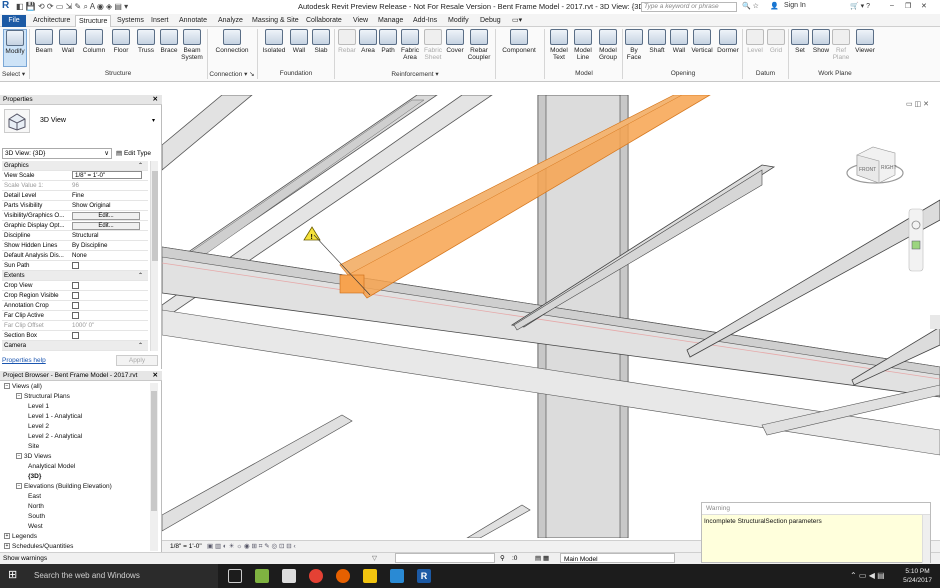 The height and width of the screenshot is (588, 940). I want to click on ref-plane-button: Ref Plane, so click(841, 45).